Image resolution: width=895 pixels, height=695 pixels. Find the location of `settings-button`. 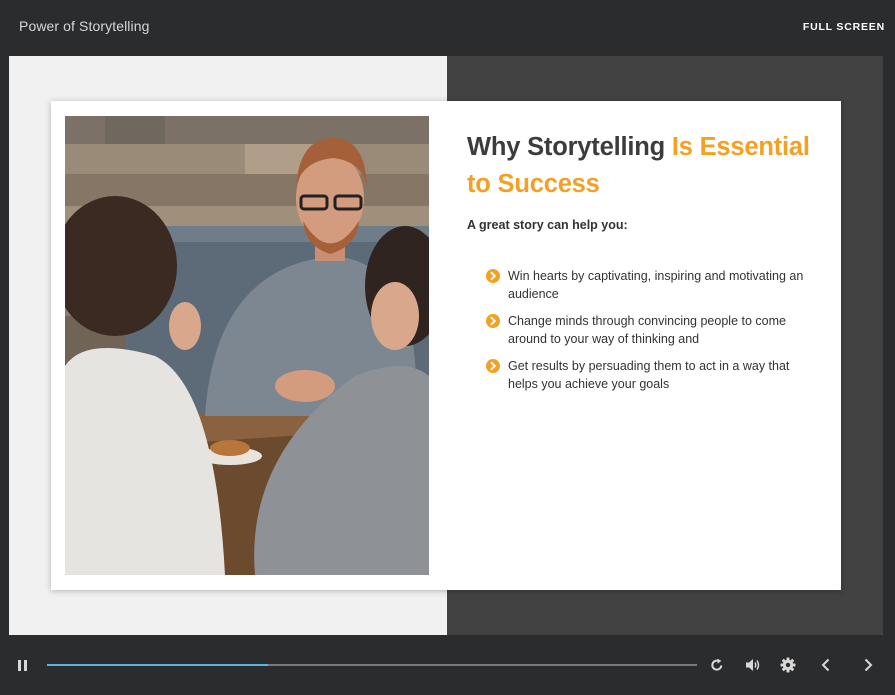

settings-button is located at coordinates (788, 667).